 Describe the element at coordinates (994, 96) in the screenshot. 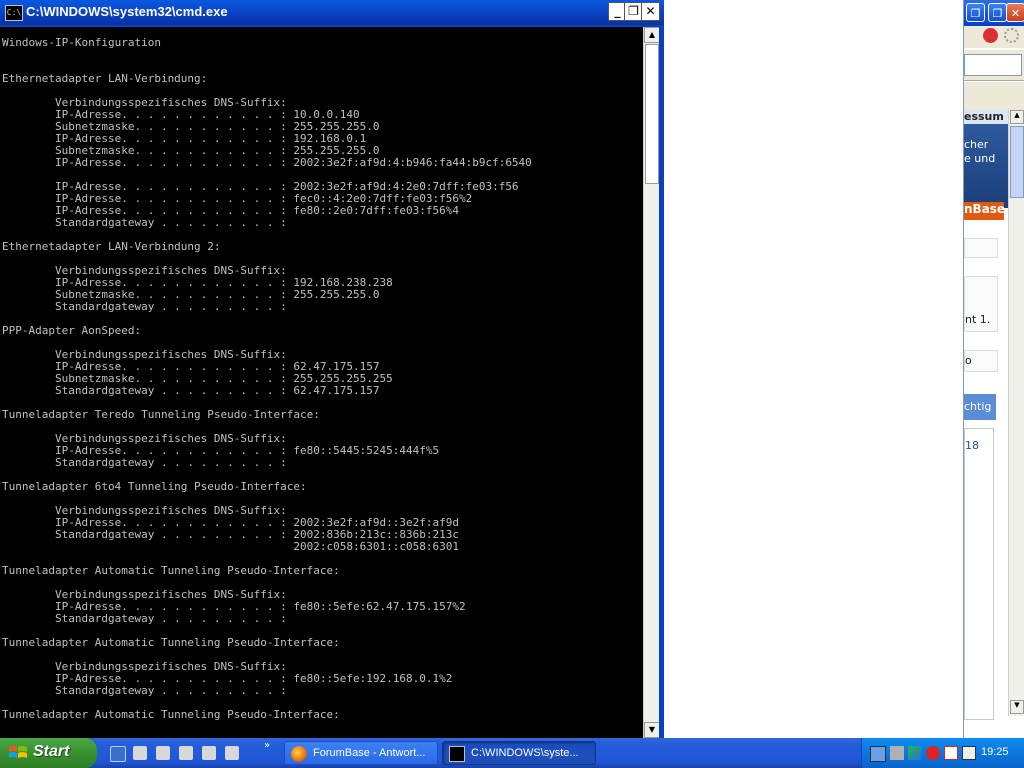

I see `browser-tabstrip` at that location.